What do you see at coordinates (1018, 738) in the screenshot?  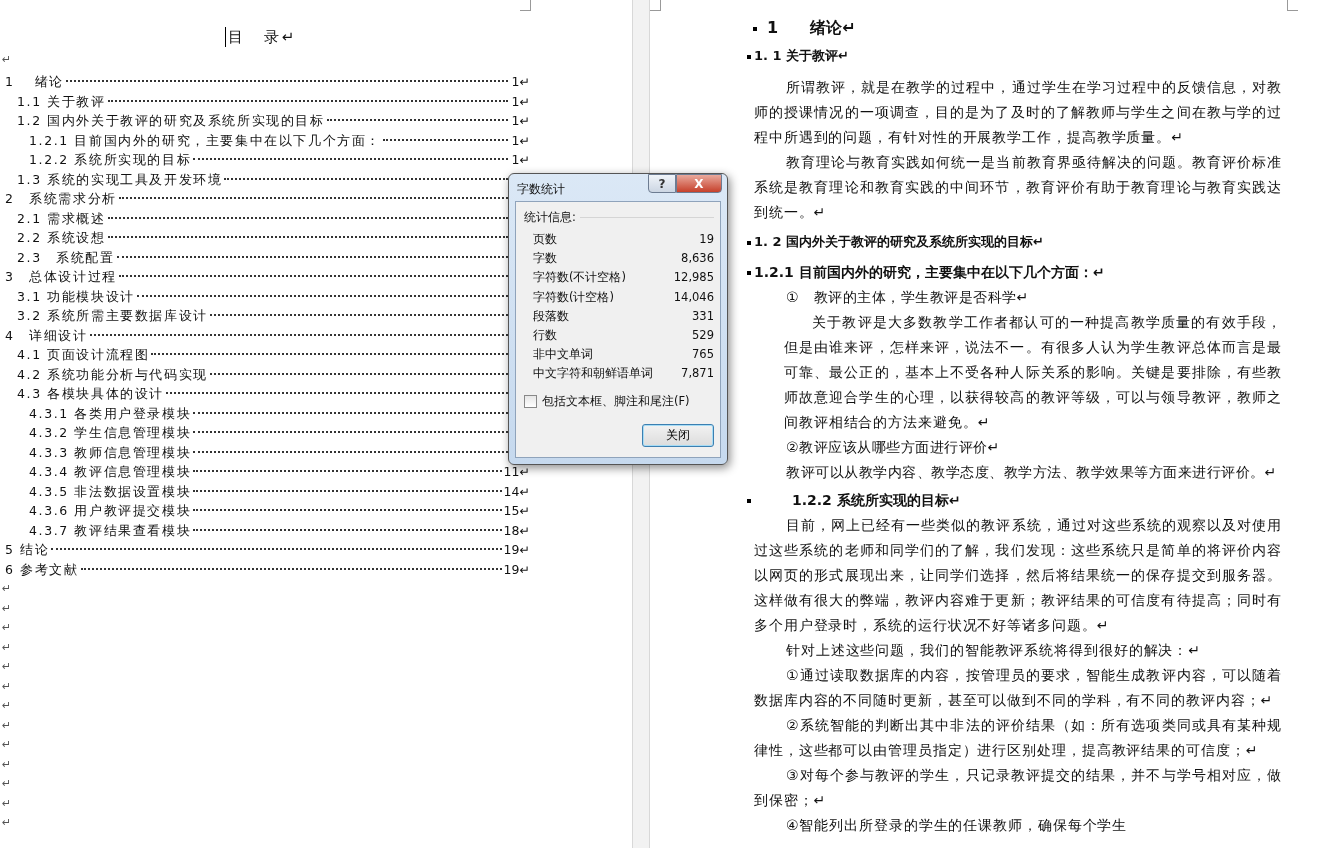 I see `paragraph: ②系统智能的判断出其中非法的评价结果（如：所有选项类同或具有某种规律性，这些都可以由管理员指定）进行区别处理，提高教评结果的可信度；↵` at bounding box center [1018, 738].